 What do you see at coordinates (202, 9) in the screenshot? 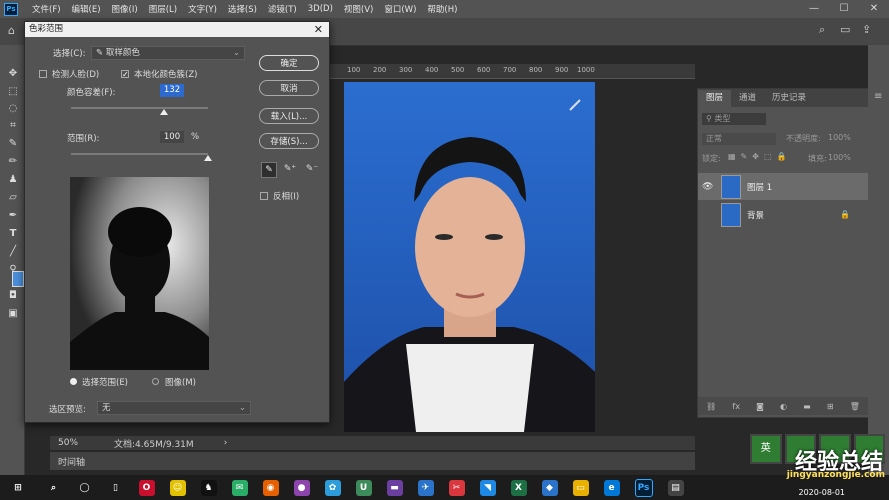
I see `menu-type: 文字(Y)` at bounding box center [202, 9].